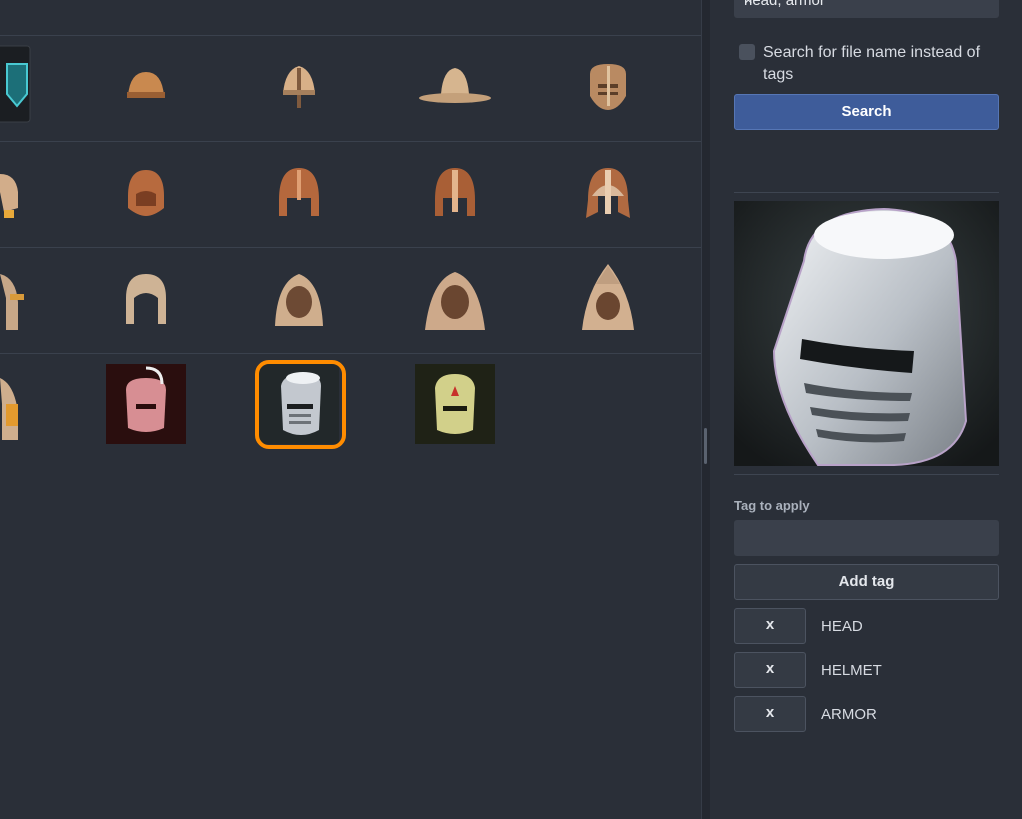 The height and width of the screenshot is (819, 1022). What do you see at coordinates (705, 446) in the screenshot?
I see `resize-handle` at bounding box center [705, 446].